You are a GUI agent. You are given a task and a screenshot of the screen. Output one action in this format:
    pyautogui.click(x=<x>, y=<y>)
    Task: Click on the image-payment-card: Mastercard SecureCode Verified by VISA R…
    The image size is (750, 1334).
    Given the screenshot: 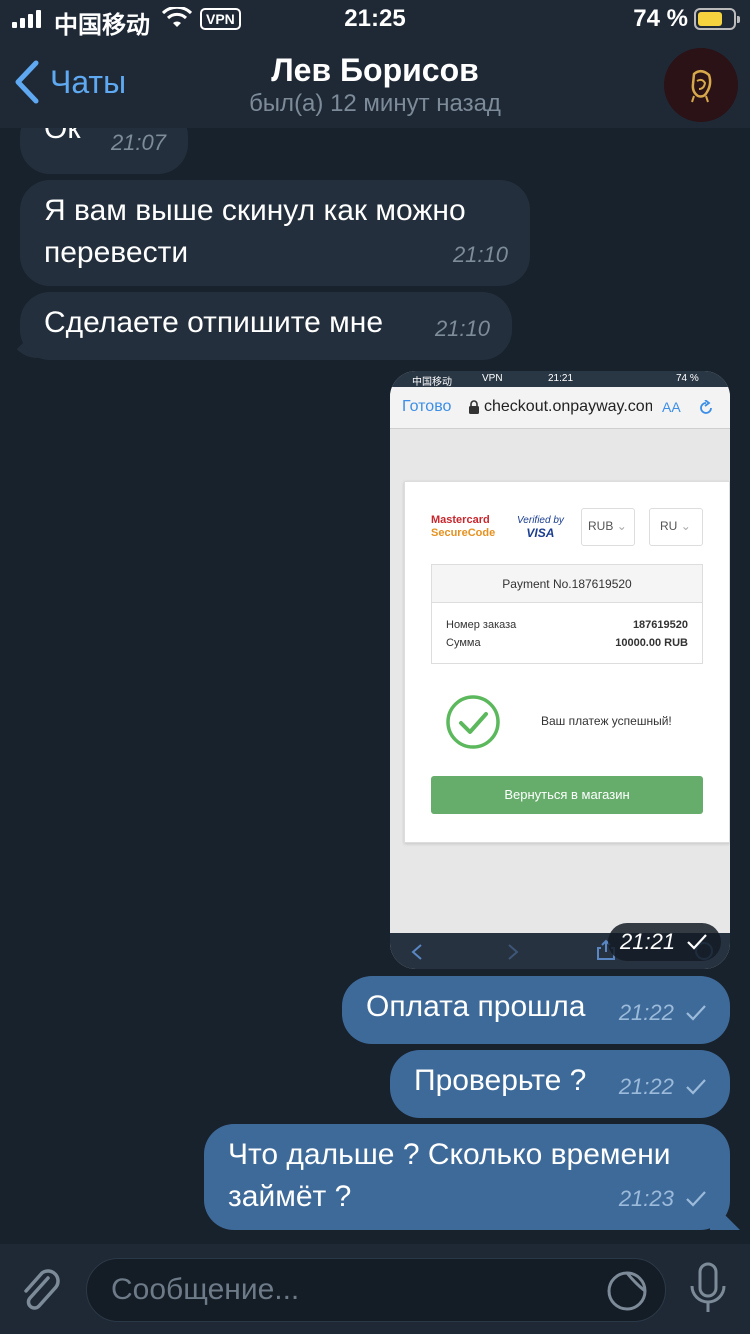 What is the action you would take?
    pyautogui.click(x=567, y=662)
    